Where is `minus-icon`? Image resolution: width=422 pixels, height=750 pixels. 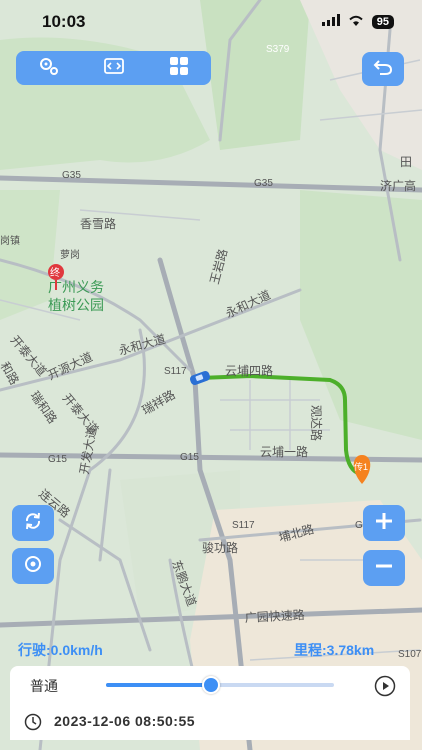
minus-icon is located at coordinates (384, 568).